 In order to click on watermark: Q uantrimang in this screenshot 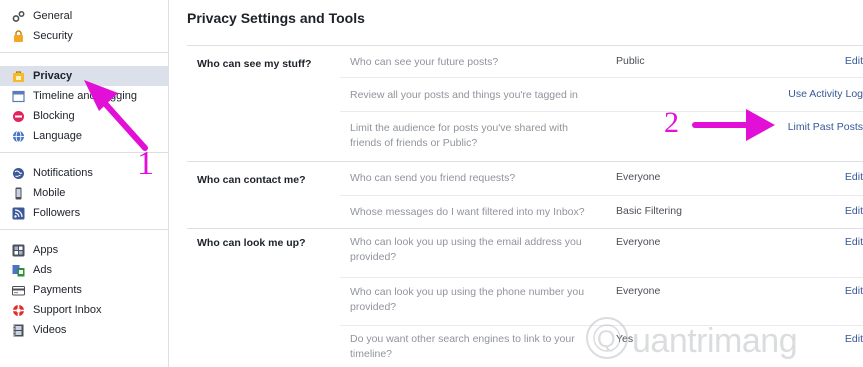, I will do `click(721, 333)`.